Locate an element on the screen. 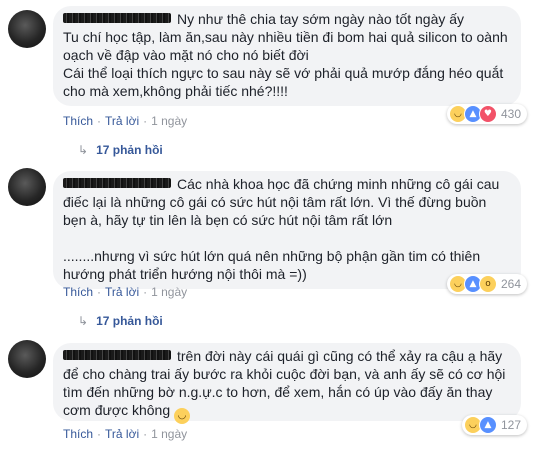 This screenshot has width=541, height=455. reaction-count: 430 is located at coordinates (510, 114).